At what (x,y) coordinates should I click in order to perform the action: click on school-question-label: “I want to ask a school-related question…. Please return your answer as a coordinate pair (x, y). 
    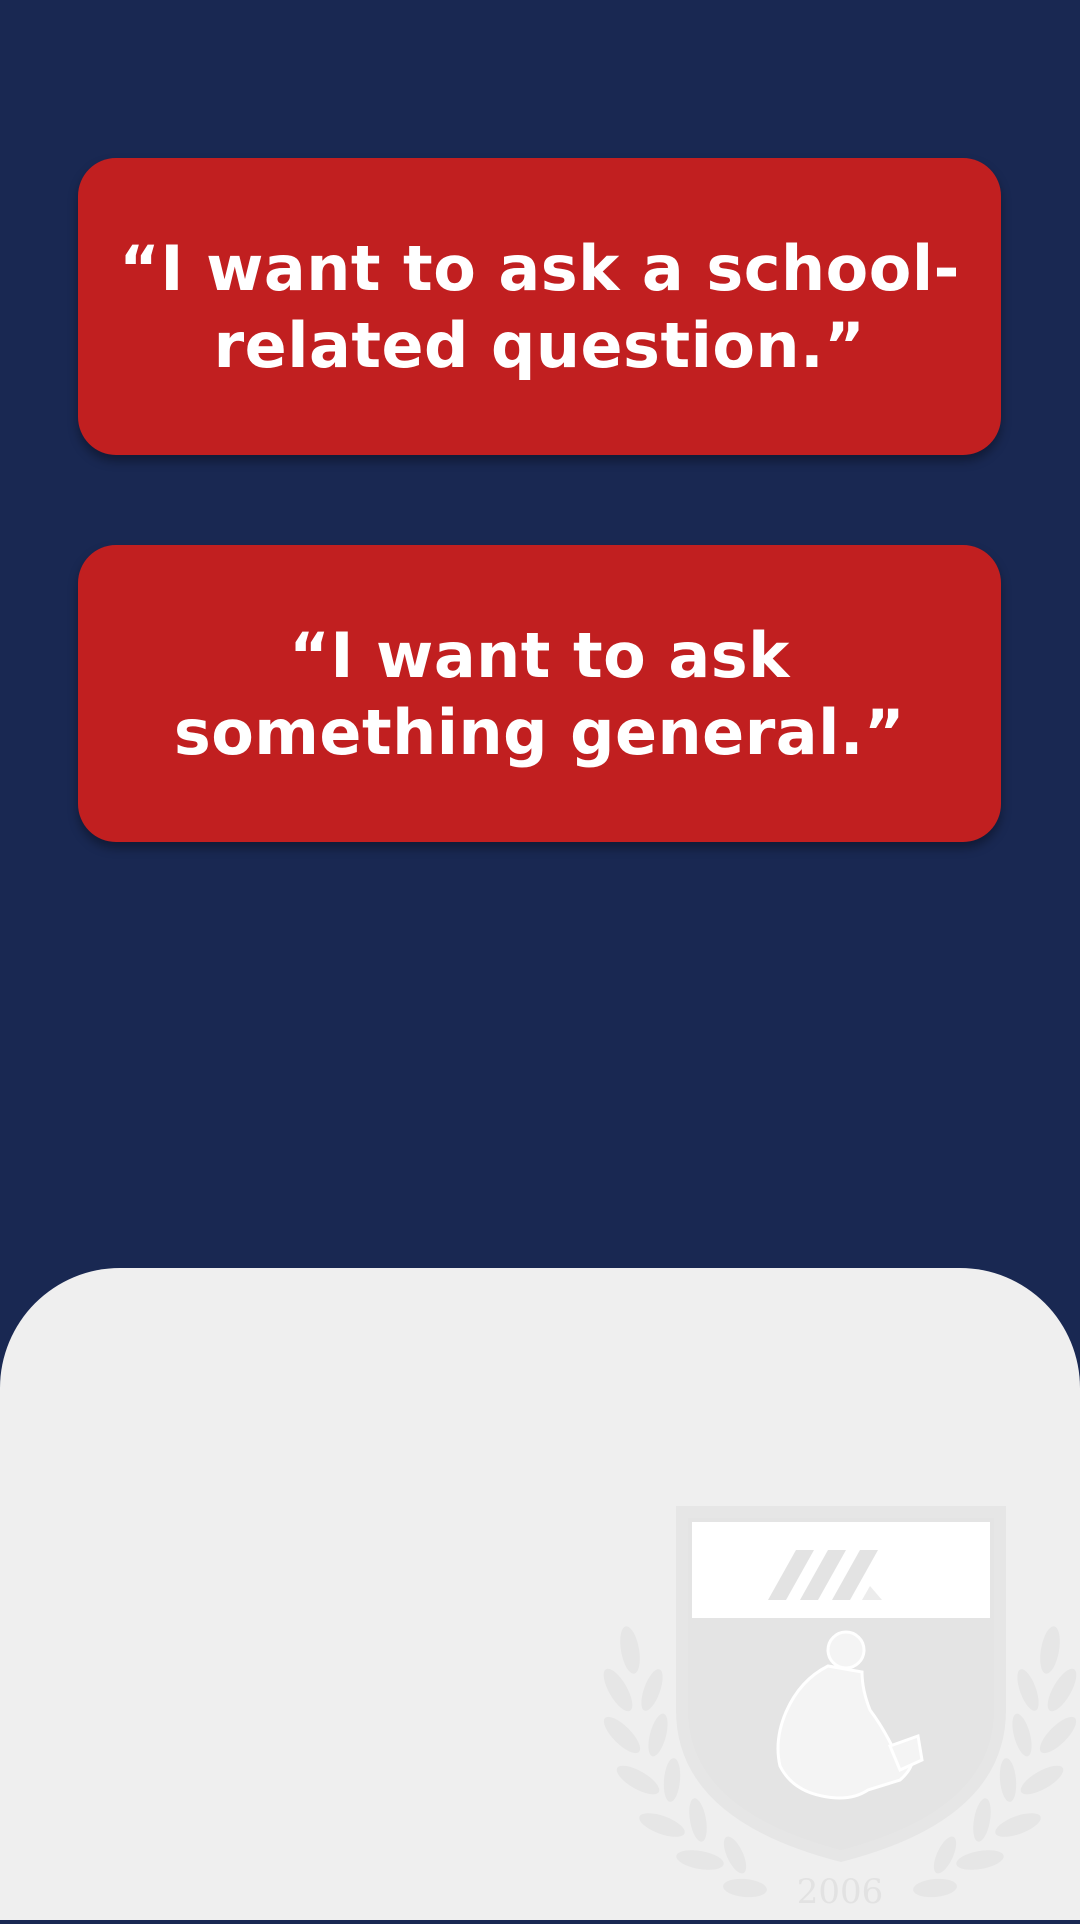
    Looking at the image, I should click on (539, 306).